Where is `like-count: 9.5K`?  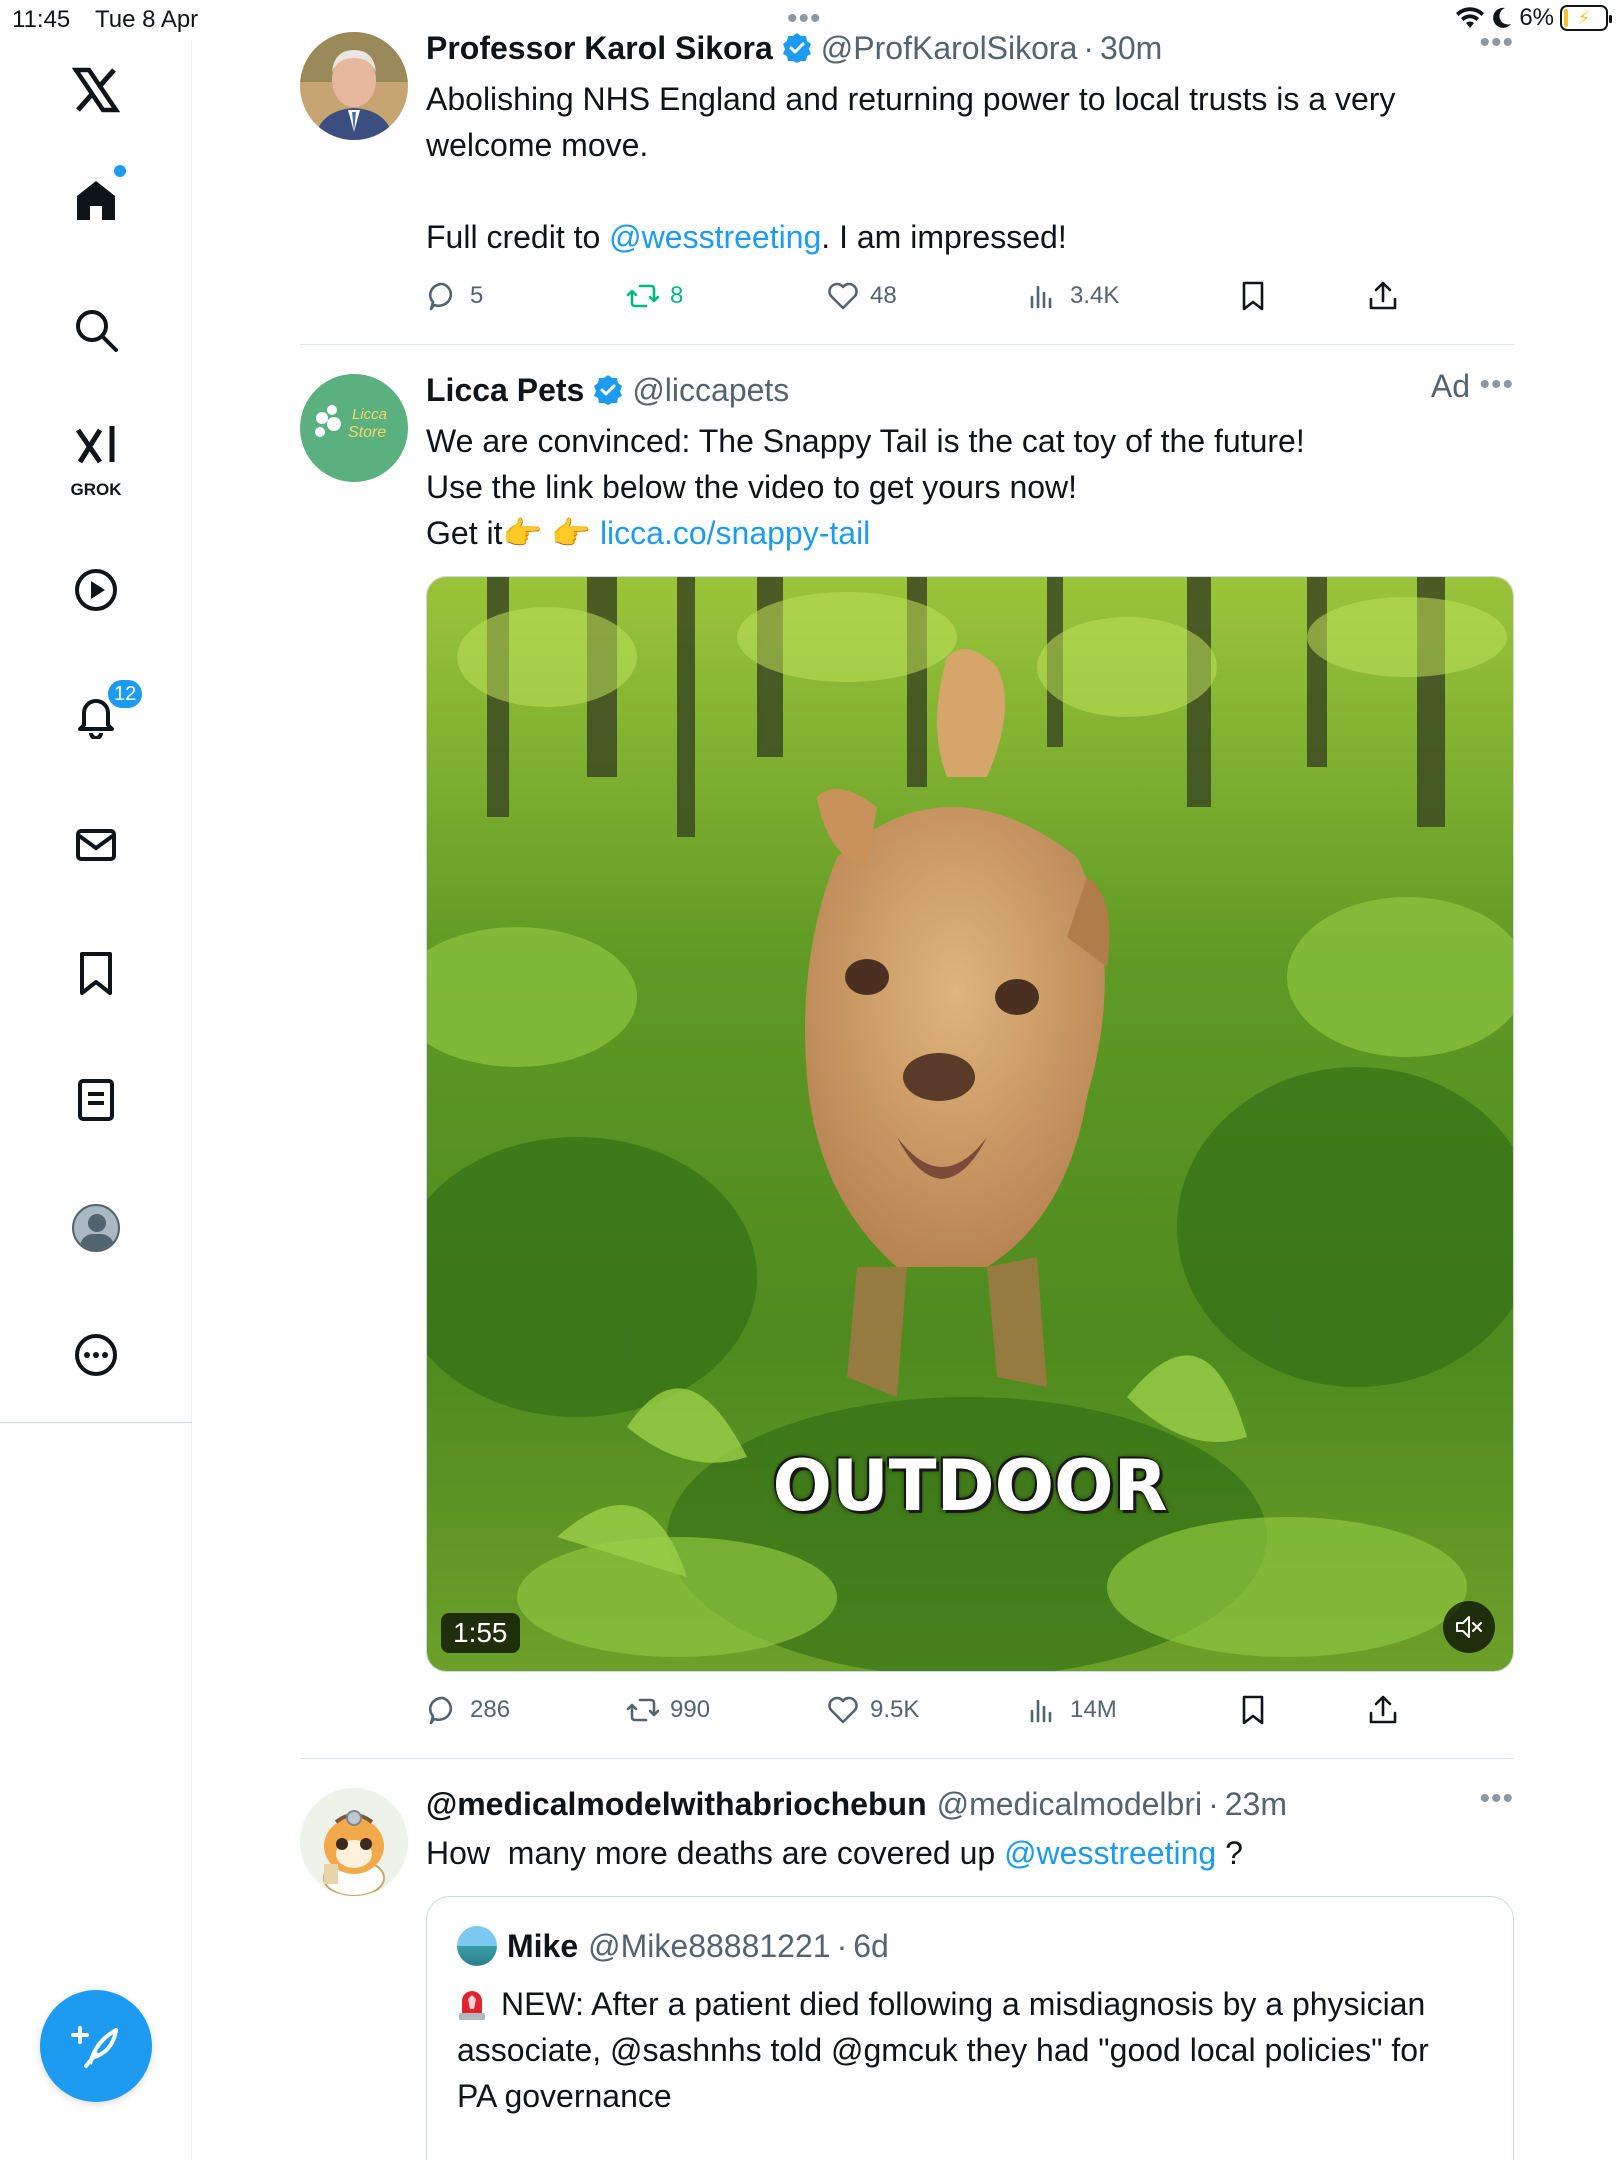 like-count: 9.5K is located at coordinates (895, 1709).